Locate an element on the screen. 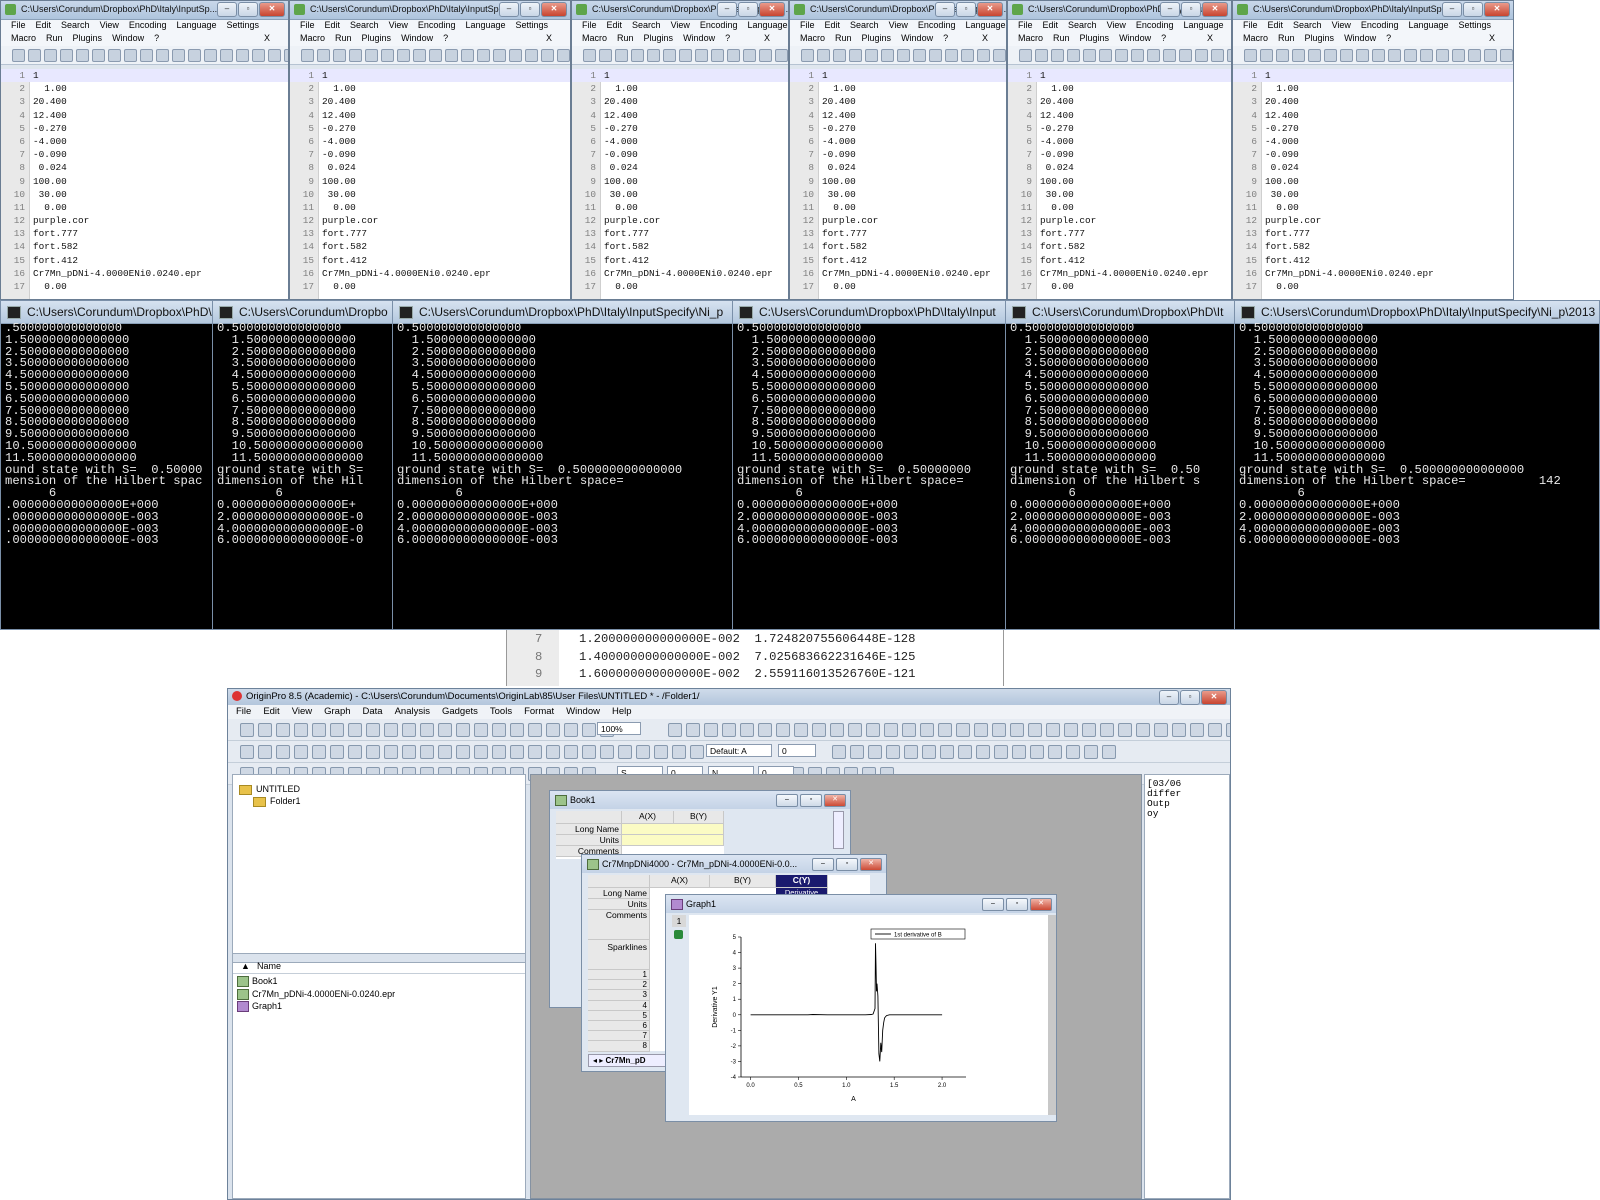  editor-line: 11 is located at coordinates (898, 76).